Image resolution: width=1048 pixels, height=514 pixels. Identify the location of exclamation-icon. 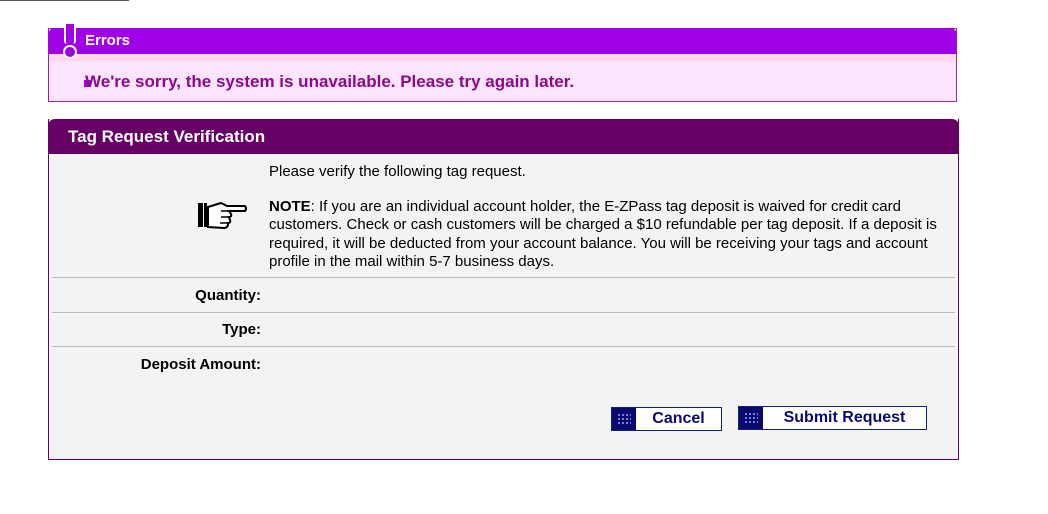
(70, 40).